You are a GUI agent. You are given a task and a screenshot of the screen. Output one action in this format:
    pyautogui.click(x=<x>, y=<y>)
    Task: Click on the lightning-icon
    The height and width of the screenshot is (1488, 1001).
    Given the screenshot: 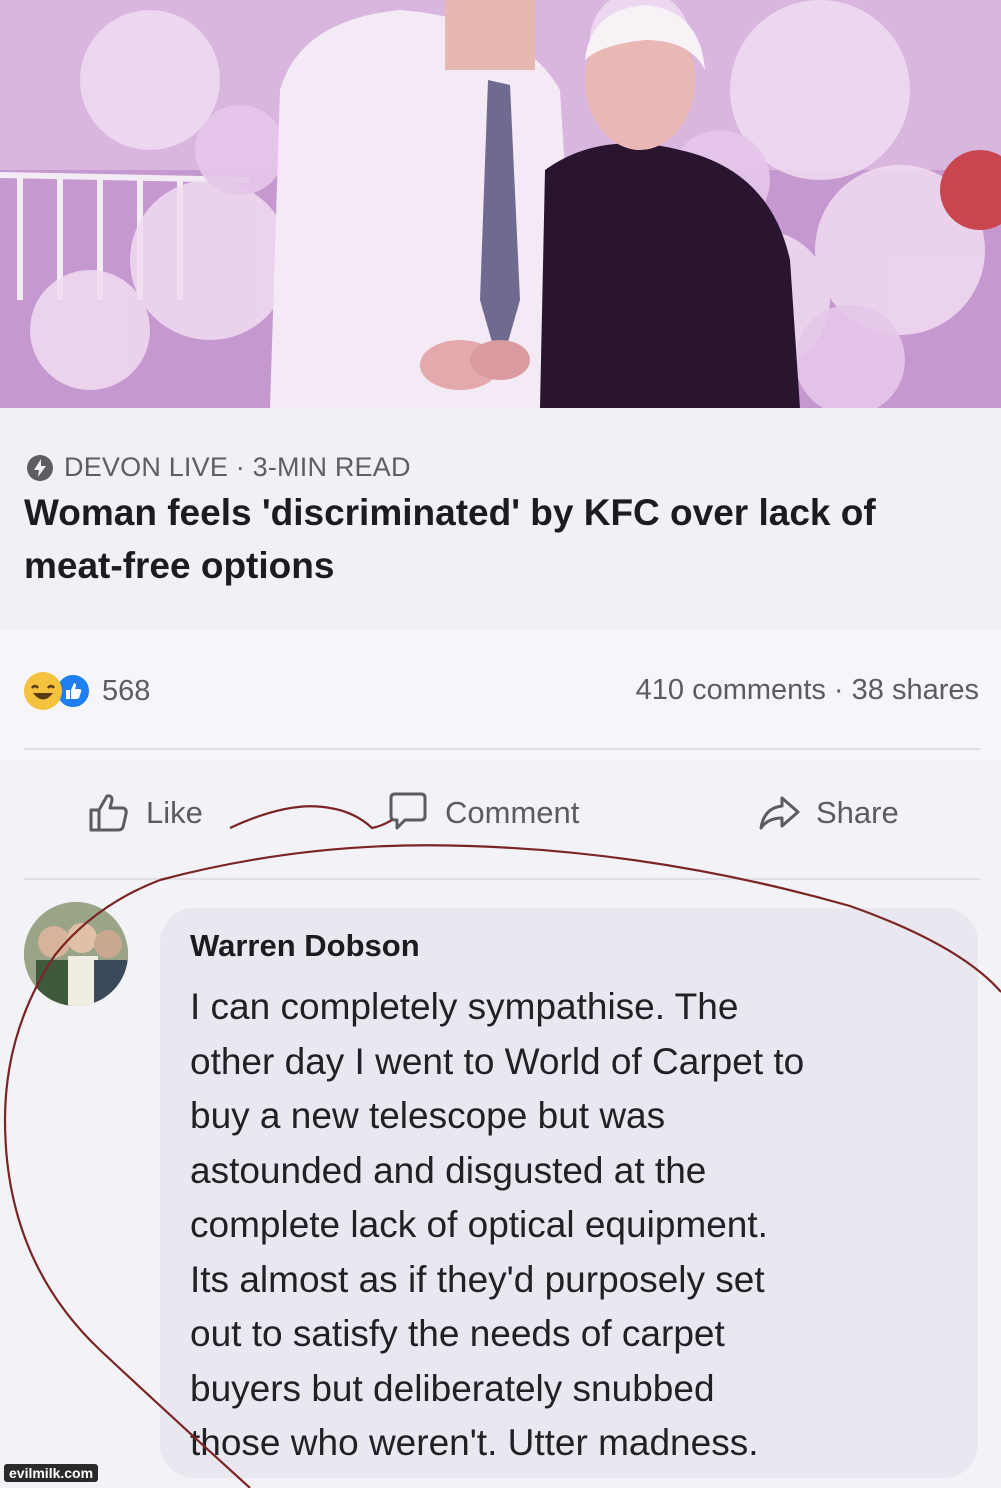 What is the action you would take?
    pyautogui.click(x=40, y=467)
    